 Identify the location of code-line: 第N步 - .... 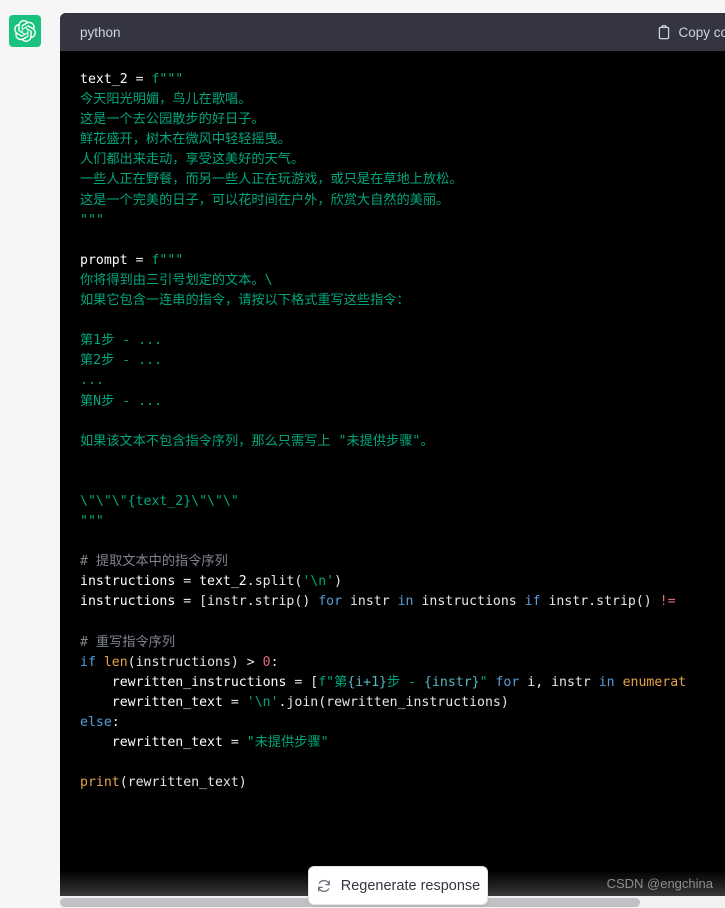
(121, 401).